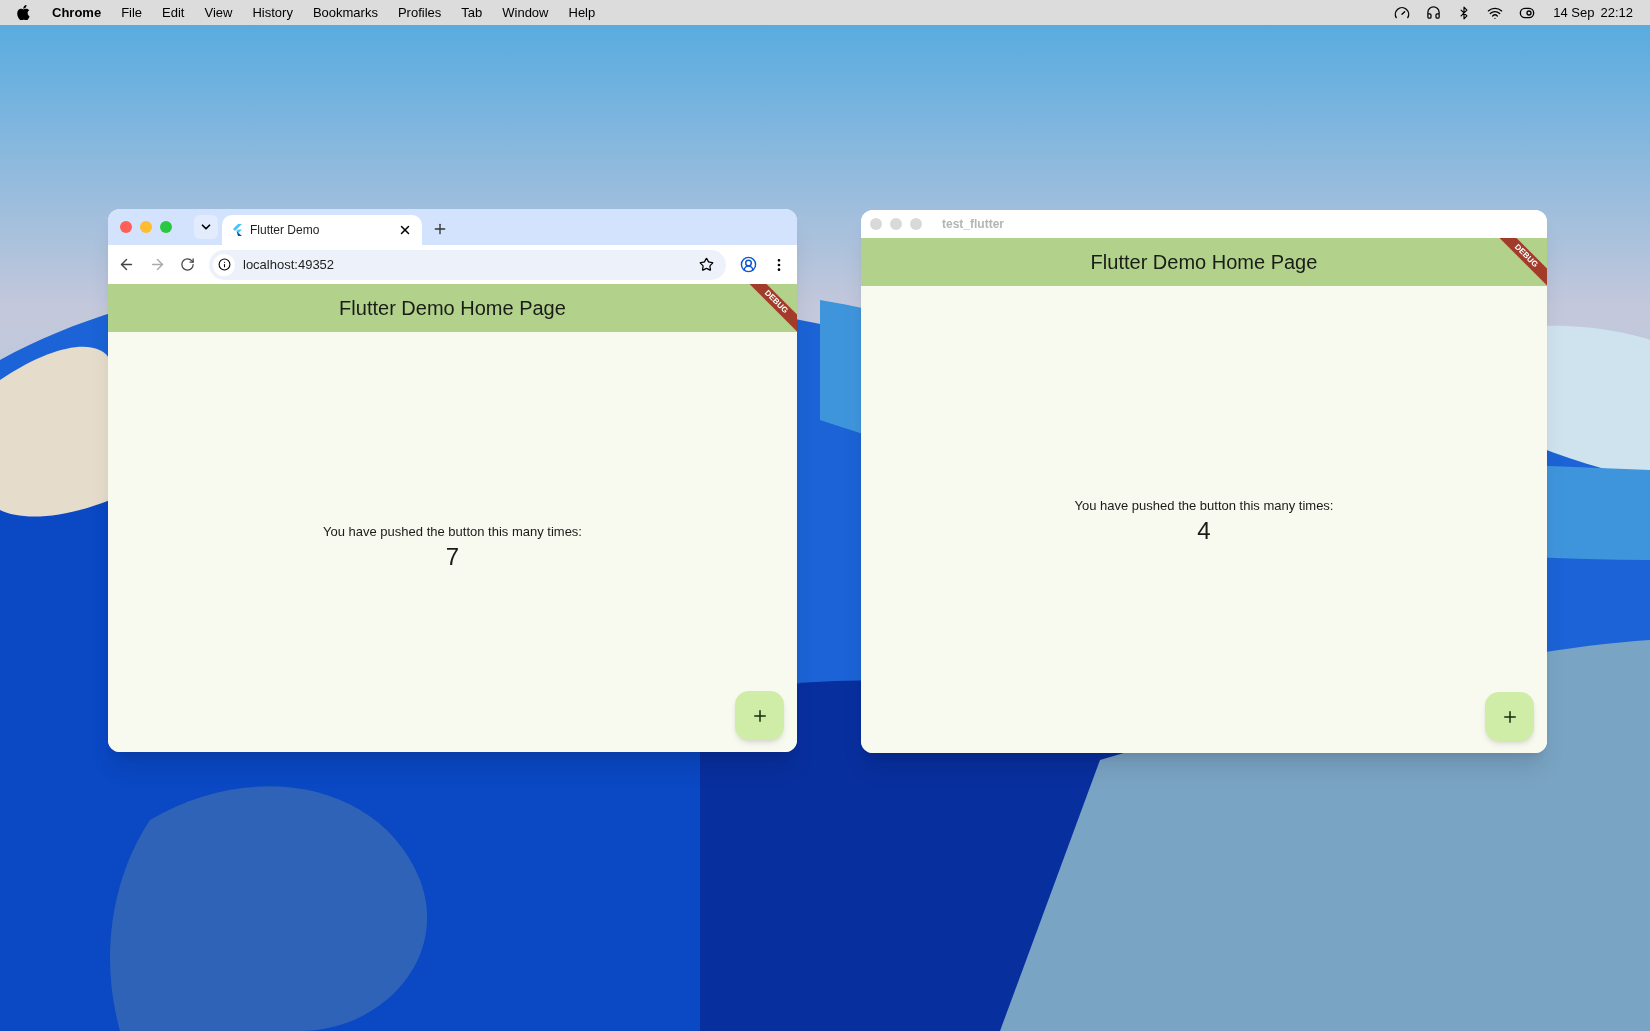  Describe the element at coordinates (126, 264) in the screenshot. I see `back-icon` at that location.